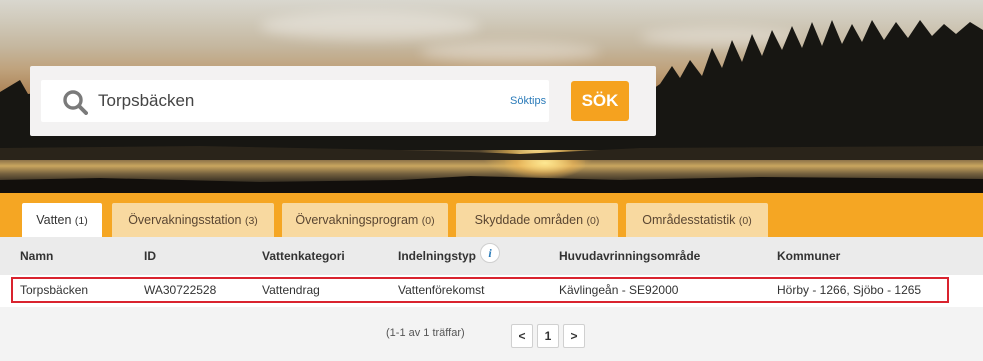 The height and width of the screenshot is (361, 983). What do you see at coordinates (303, 256) in the screenshot?
I see `column-header-vattenkategori: Vattenkategori` at bounding box center [303, 256].